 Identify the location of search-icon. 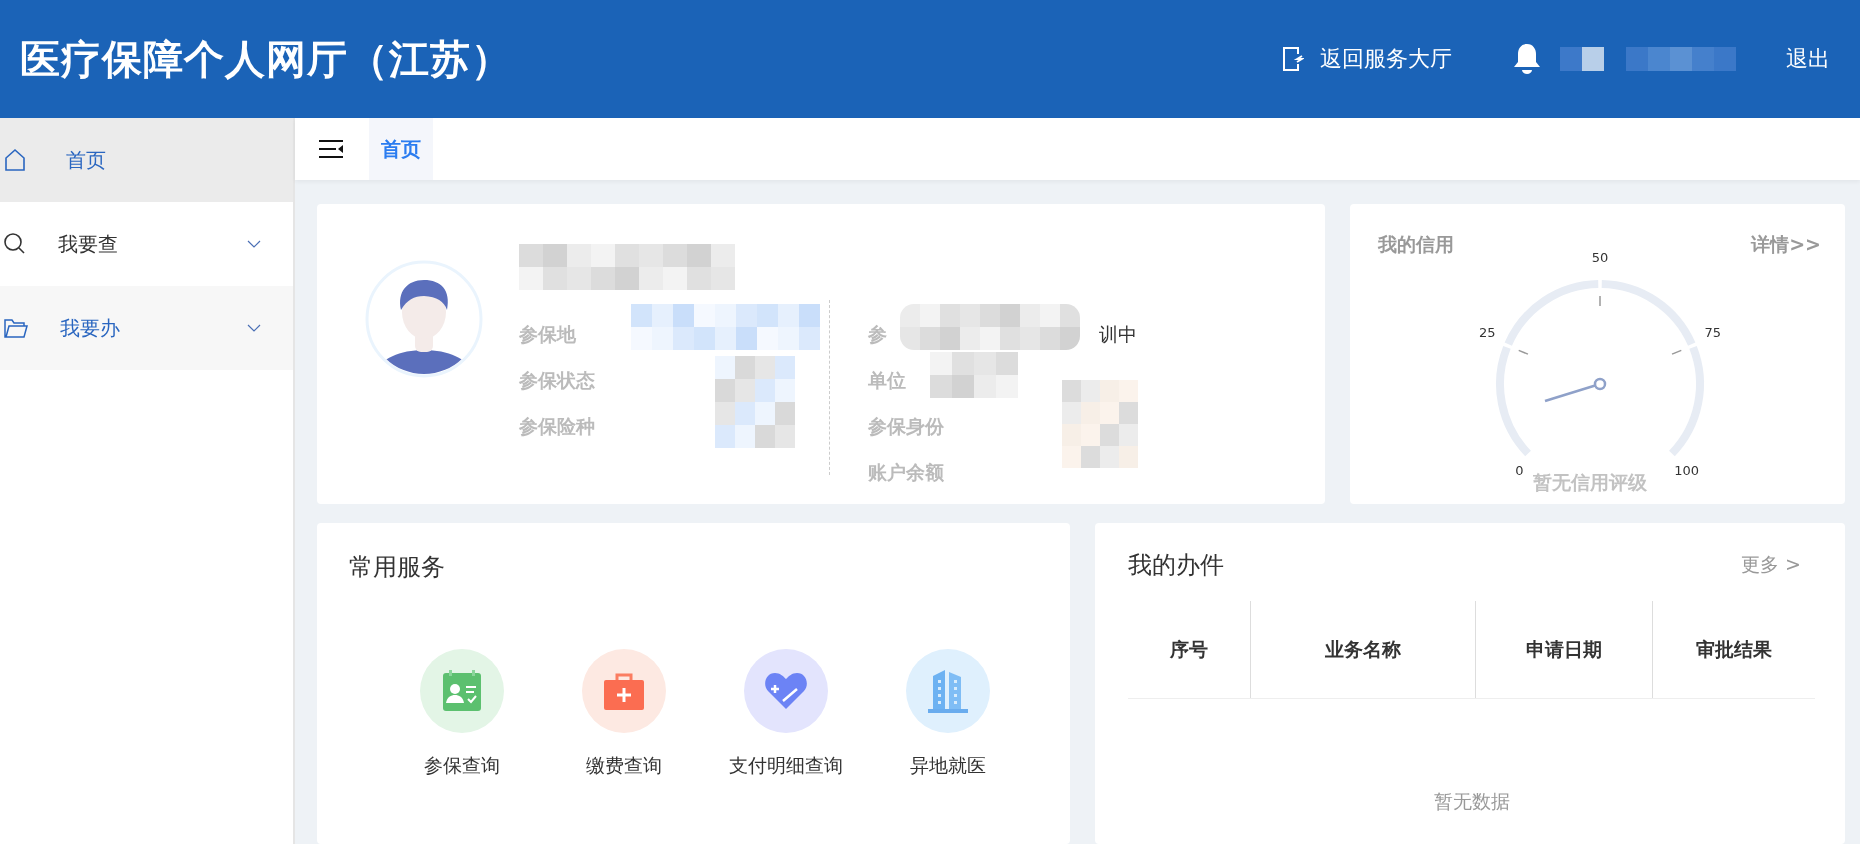
(15, 244).